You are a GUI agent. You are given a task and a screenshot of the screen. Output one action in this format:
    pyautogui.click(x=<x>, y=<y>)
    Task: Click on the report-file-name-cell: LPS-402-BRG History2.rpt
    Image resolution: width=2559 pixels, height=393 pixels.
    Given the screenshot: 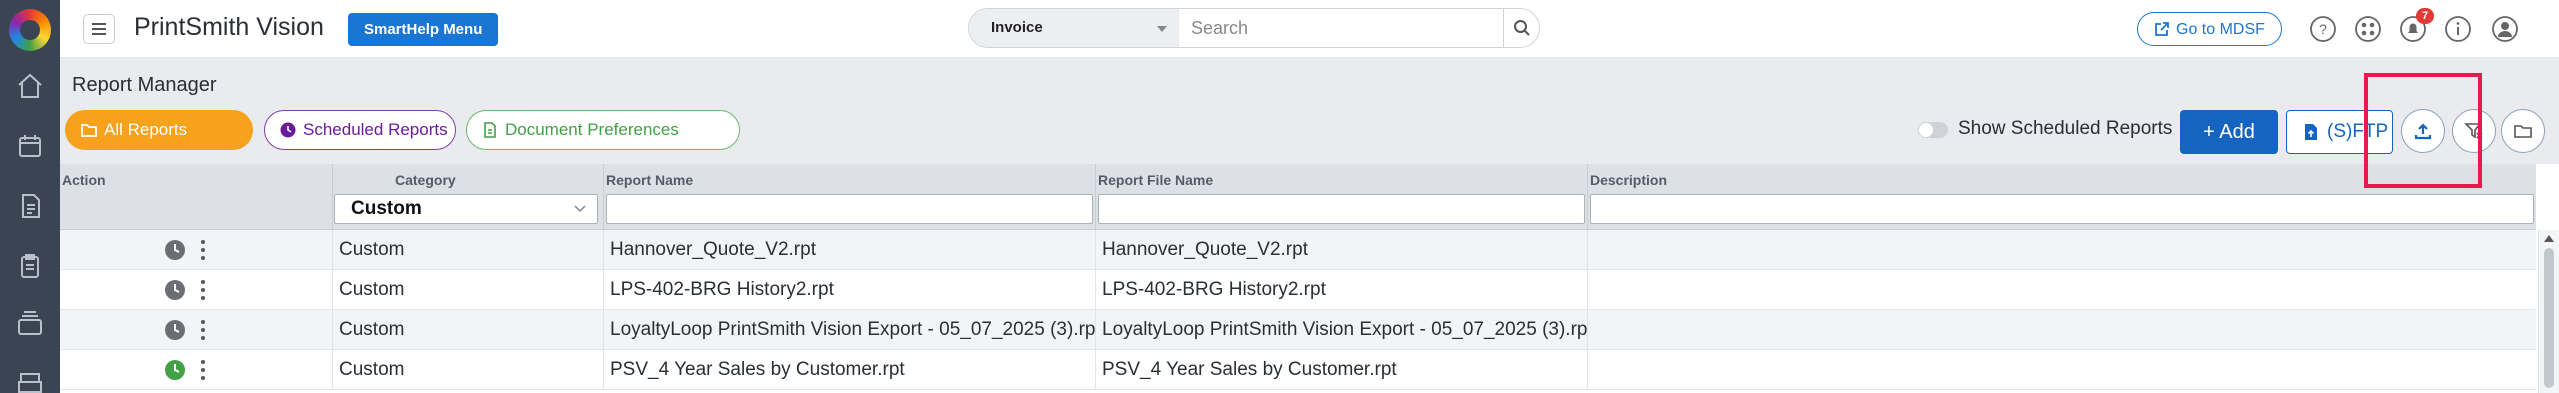 What is the action you would take?
    pyautogui.click(x=1342, y=290)
    